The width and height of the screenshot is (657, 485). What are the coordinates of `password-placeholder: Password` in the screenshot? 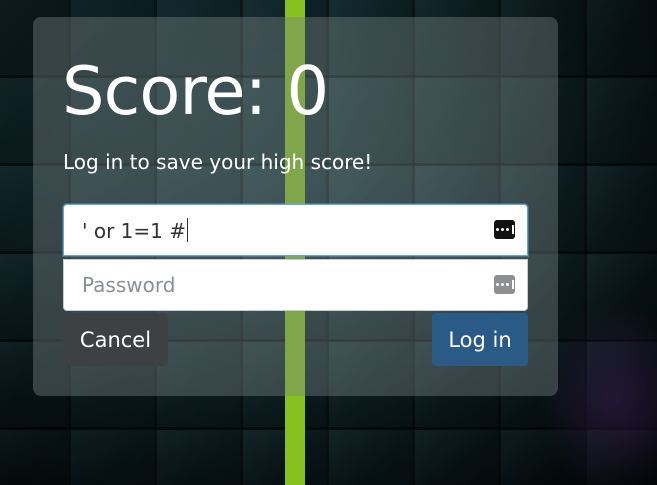 It's located at (129, 285).